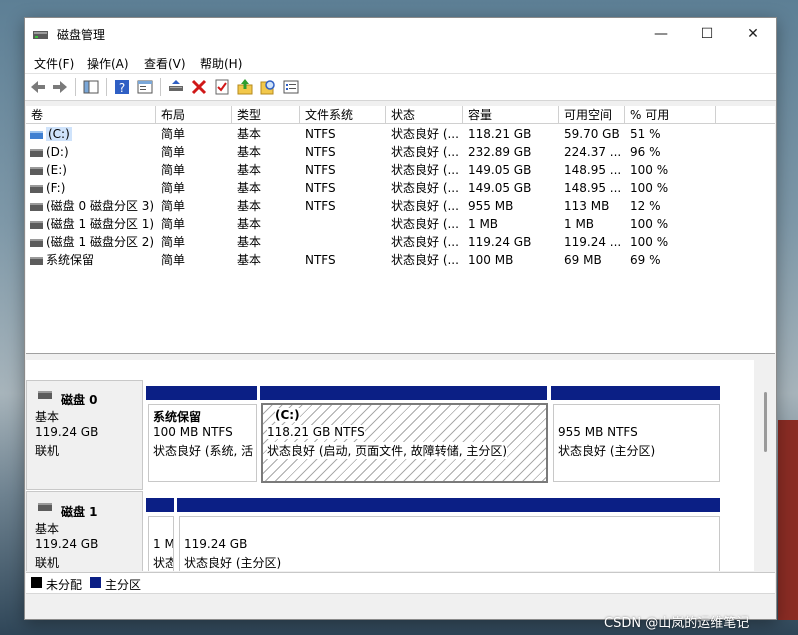  Describe the element at coordinates (636, 443) in the screenshot. I see `disk-0-partition-3: 955 MB NTFS 状态良好 (主分区)` at that location.